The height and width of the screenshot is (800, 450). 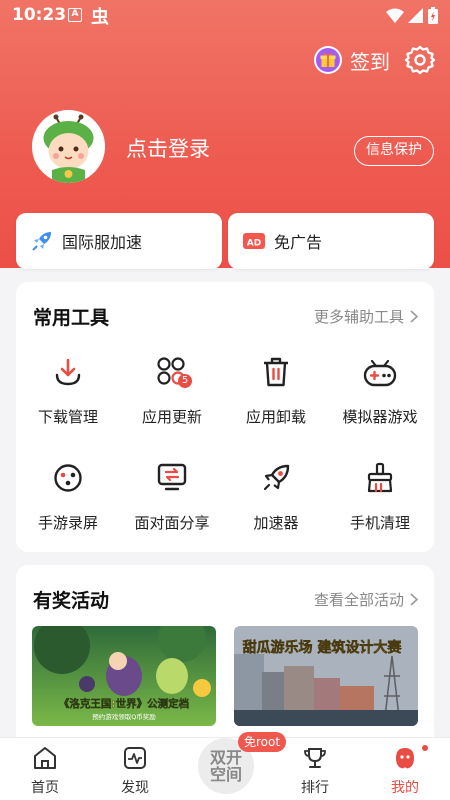 I want to click on notification-a-icon: A, so click(x=75, y=15).